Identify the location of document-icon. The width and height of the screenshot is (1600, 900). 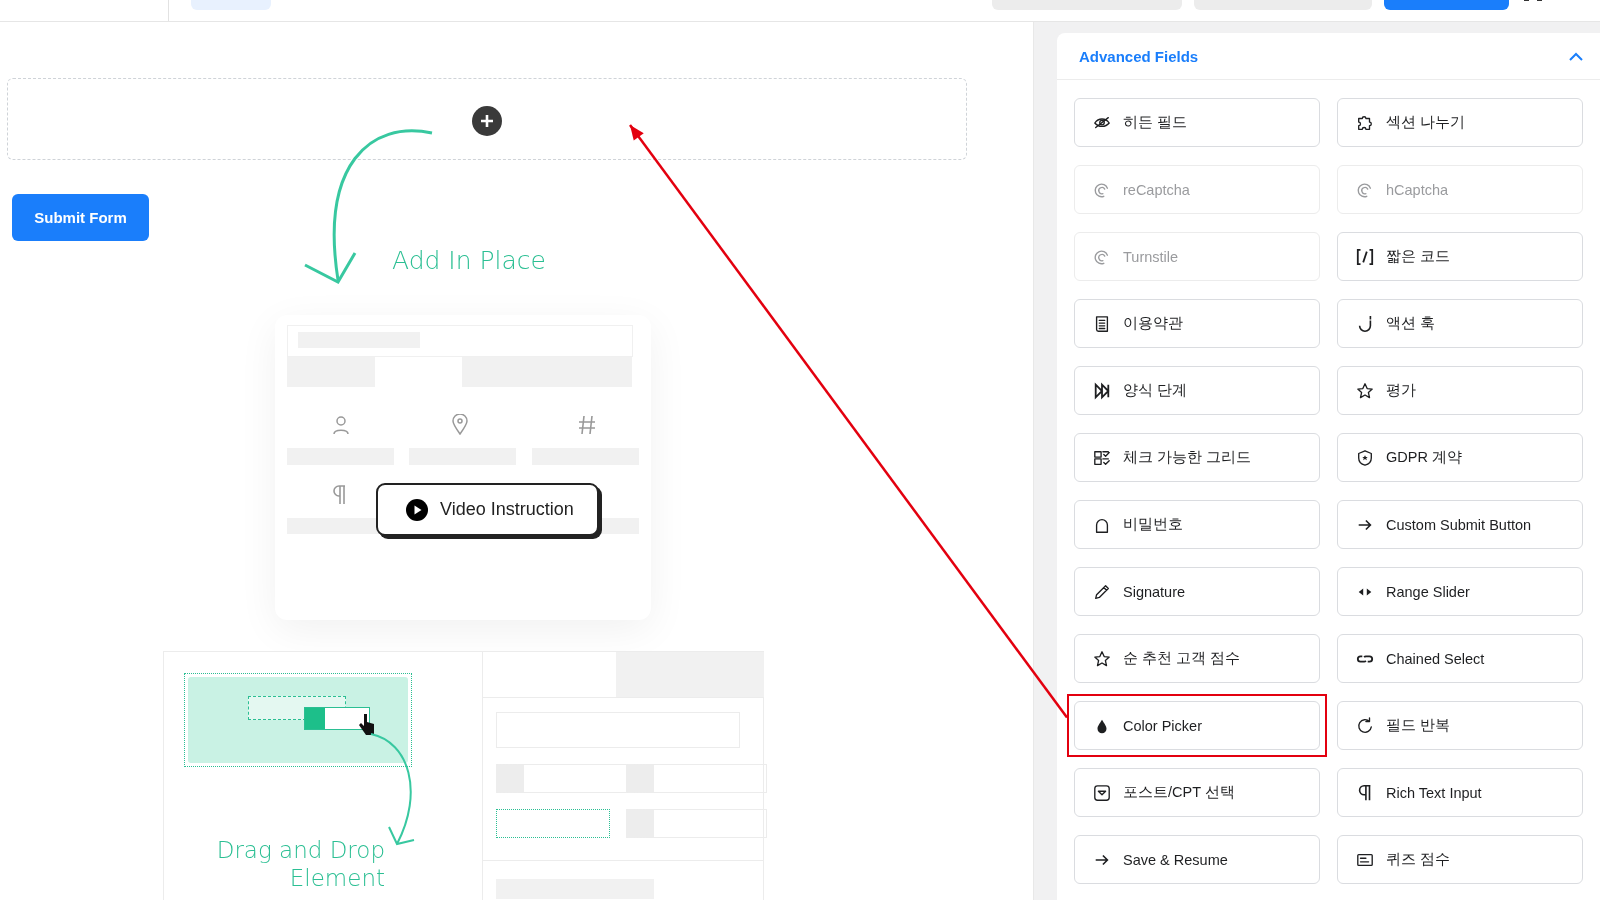
(1102, 323).